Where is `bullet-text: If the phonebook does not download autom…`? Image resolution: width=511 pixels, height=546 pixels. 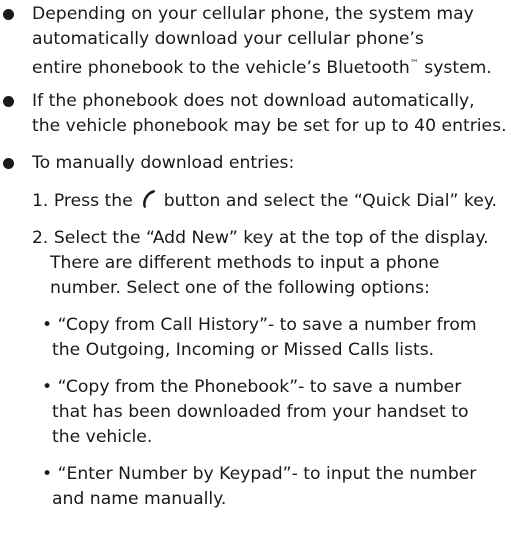 bullet-text: If the phonebook does not download autom… is located at coordinates (269, 114).